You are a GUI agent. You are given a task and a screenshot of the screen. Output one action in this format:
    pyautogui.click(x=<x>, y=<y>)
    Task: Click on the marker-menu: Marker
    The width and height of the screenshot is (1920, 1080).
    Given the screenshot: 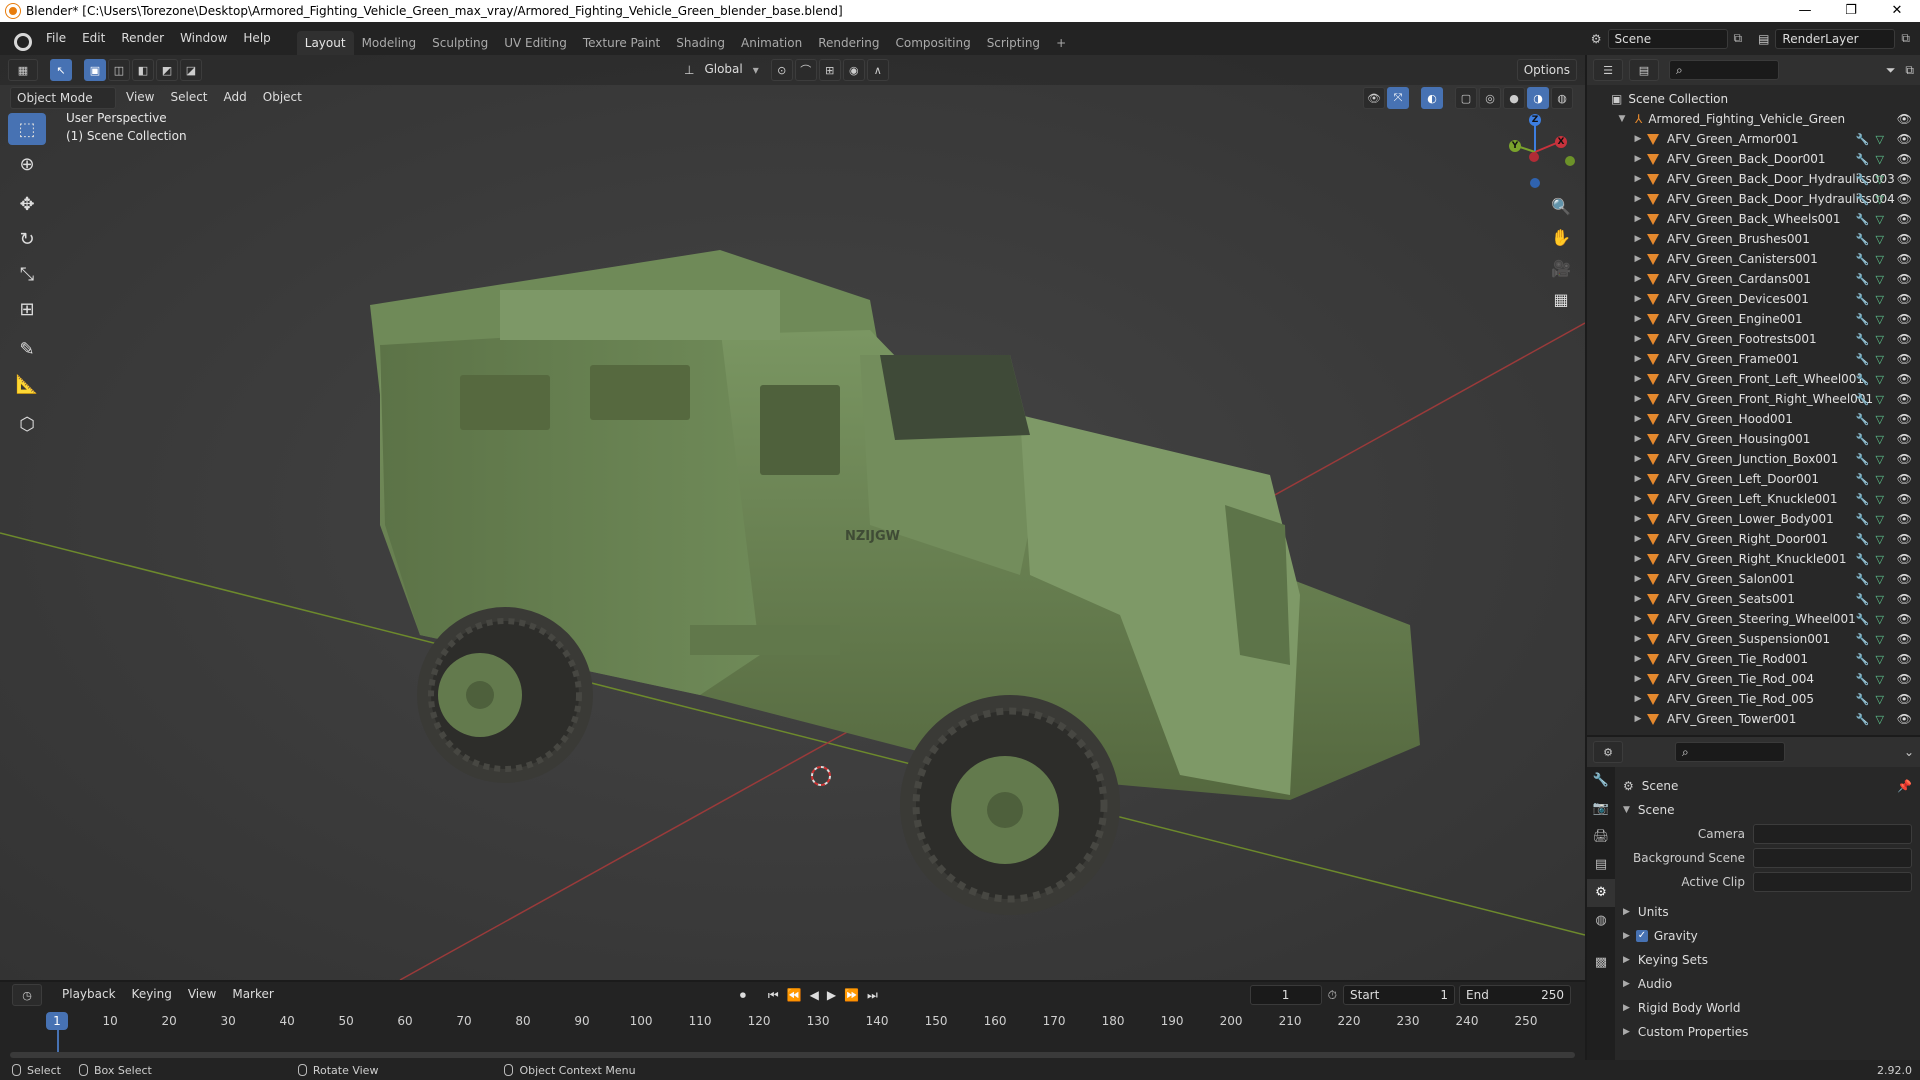 What is the action you would take?
    pyautogui.click(x=252, y=995)
    